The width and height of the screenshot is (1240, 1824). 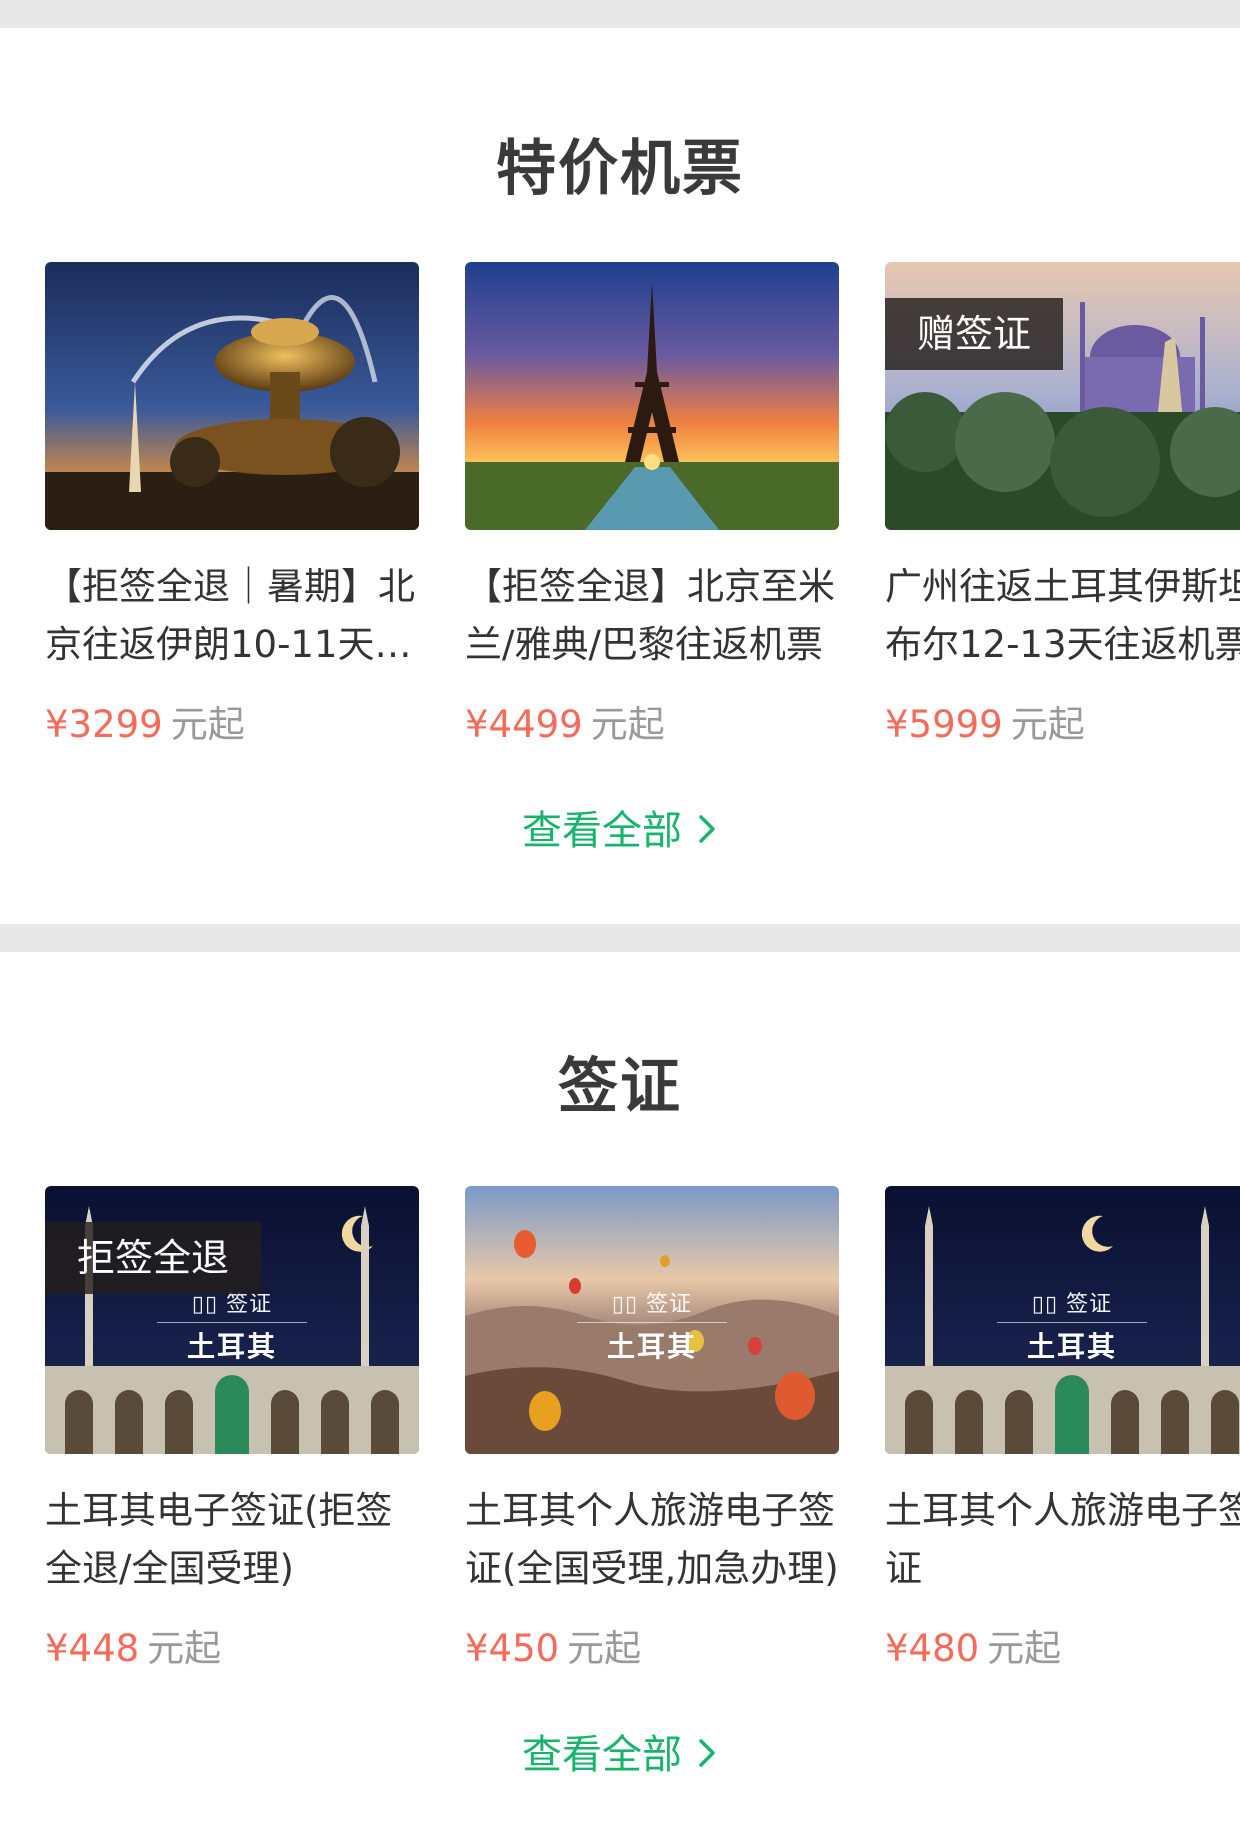 I want to click on visa-card-title: 土耳其电子签证(拒签全退/全国受理), so click(x=219, y=1539).